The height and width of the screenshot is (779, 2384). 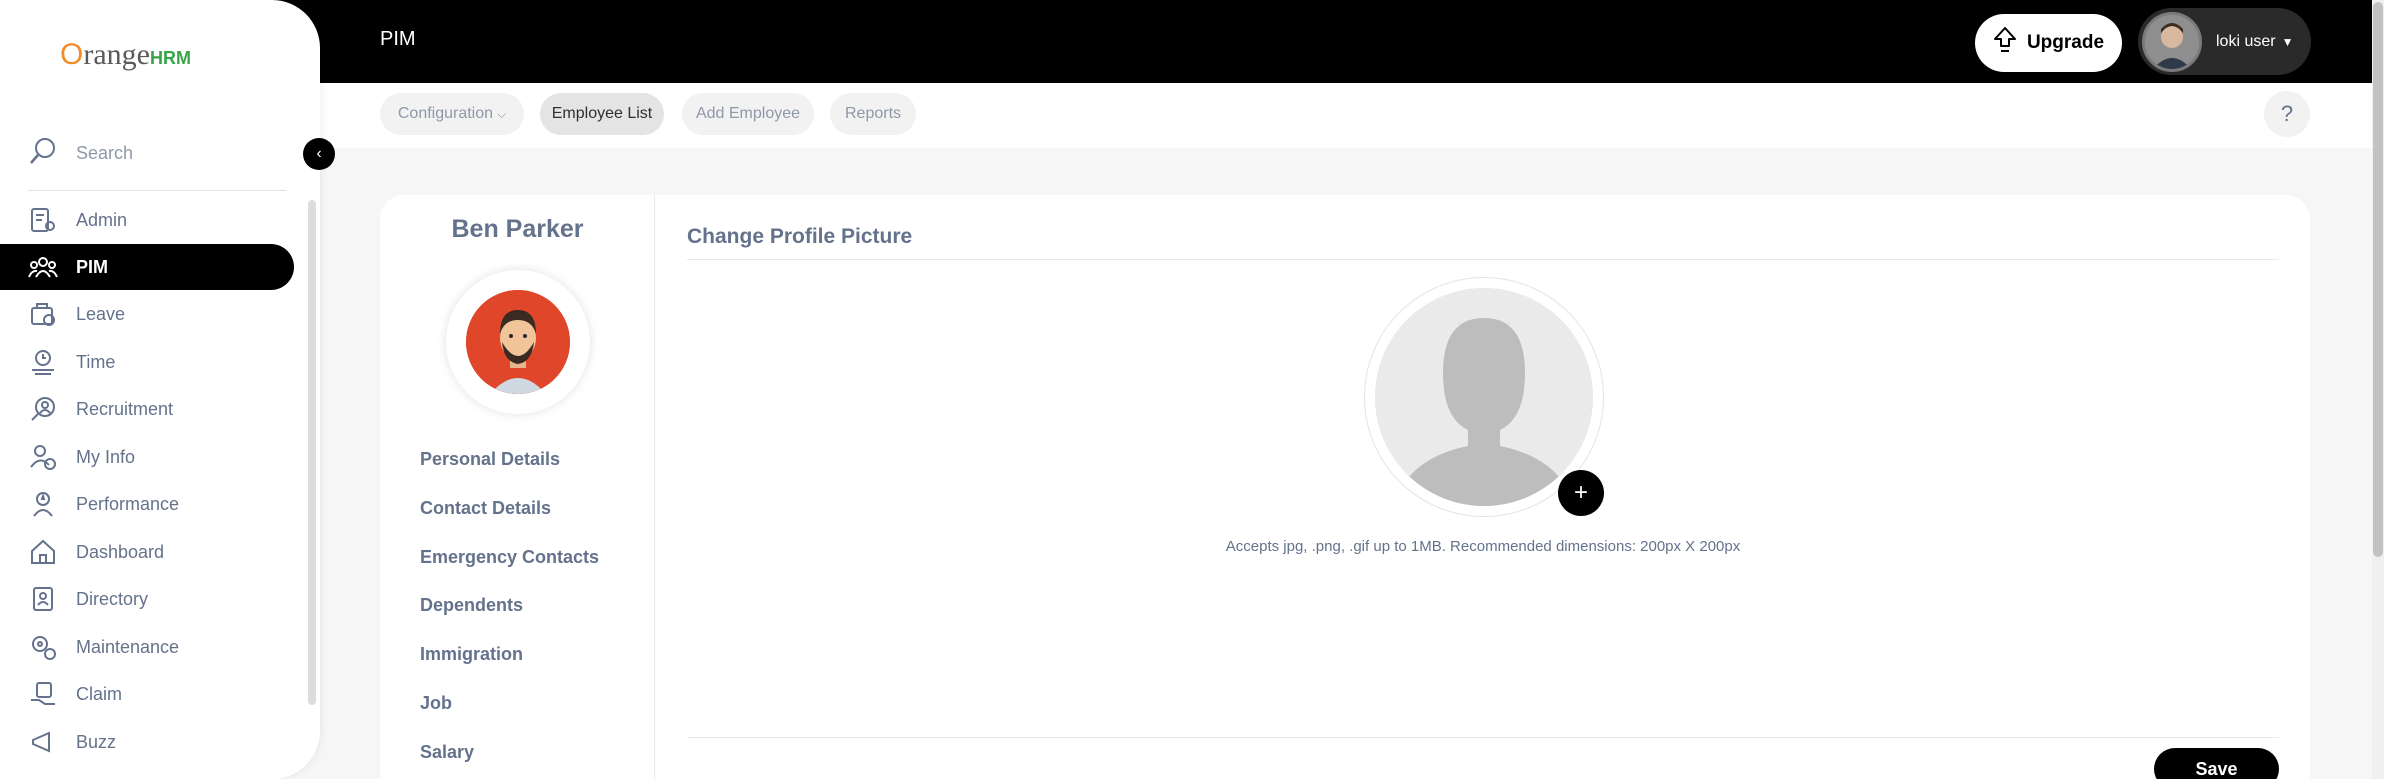 I want to click on tab-configuration: Configuration ⌵, so click(x=452, y=114).